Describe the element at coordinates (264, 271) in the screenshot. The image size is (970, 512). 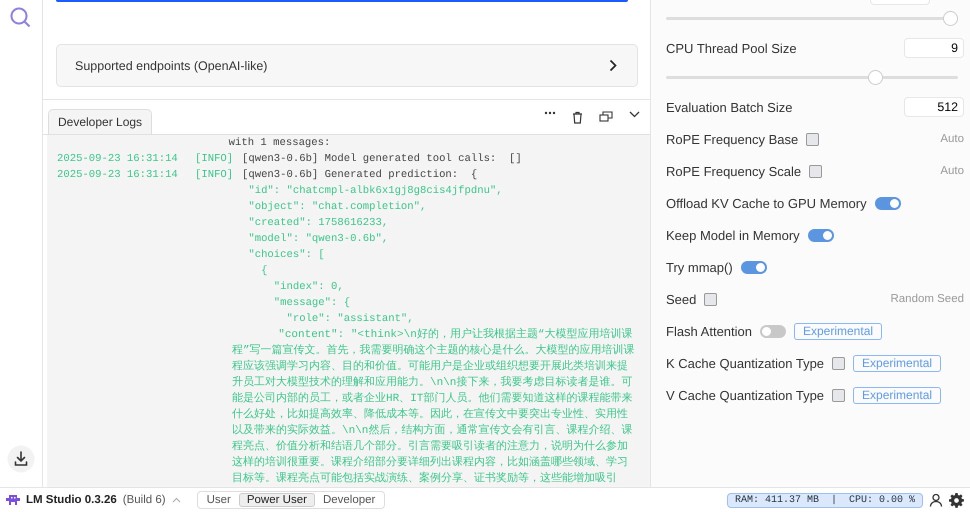
I see `log-json-text: {` at that location.